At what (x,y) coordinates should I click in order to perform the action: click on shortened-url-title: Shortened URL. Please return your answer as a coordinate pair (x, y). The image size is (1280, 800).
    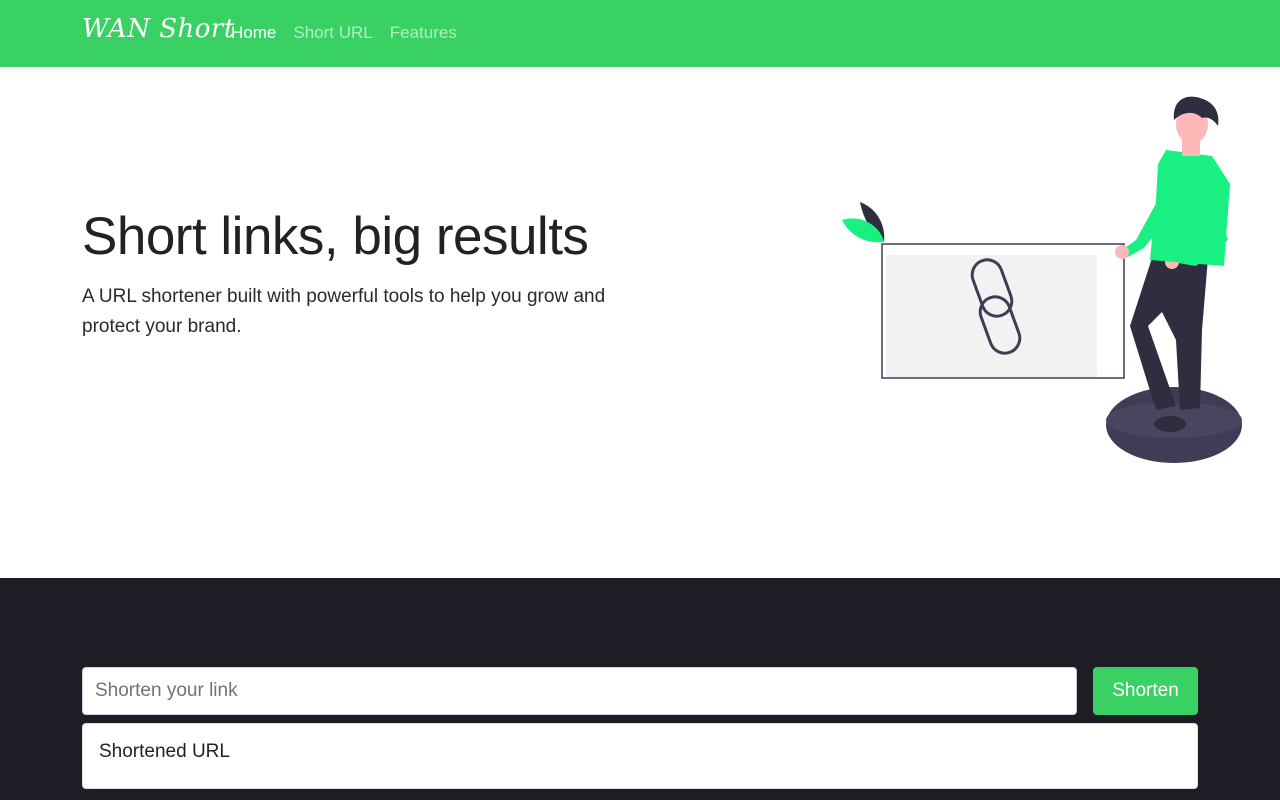
    Looking at the image, I should click on (164, 751).